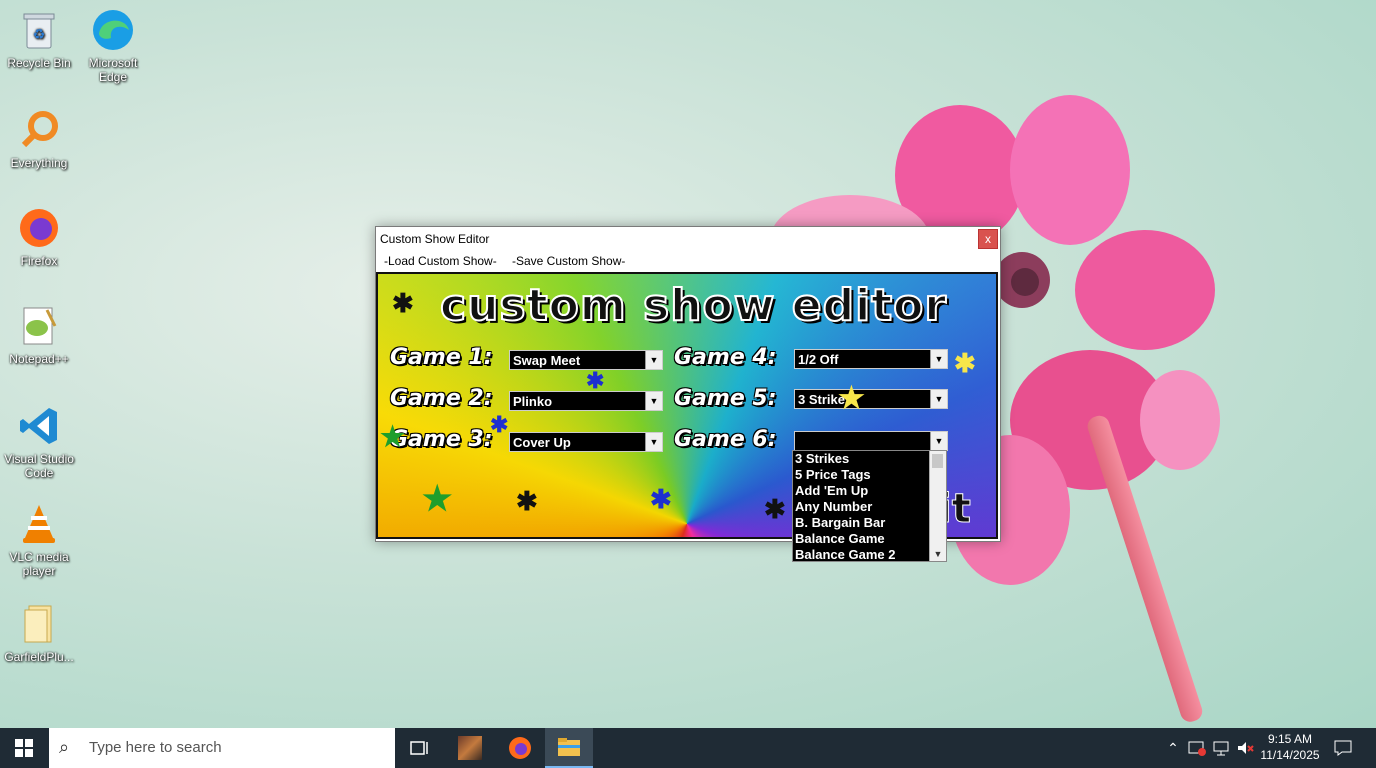  I want to click on game-2-value: Plinko, so click(533, 401).